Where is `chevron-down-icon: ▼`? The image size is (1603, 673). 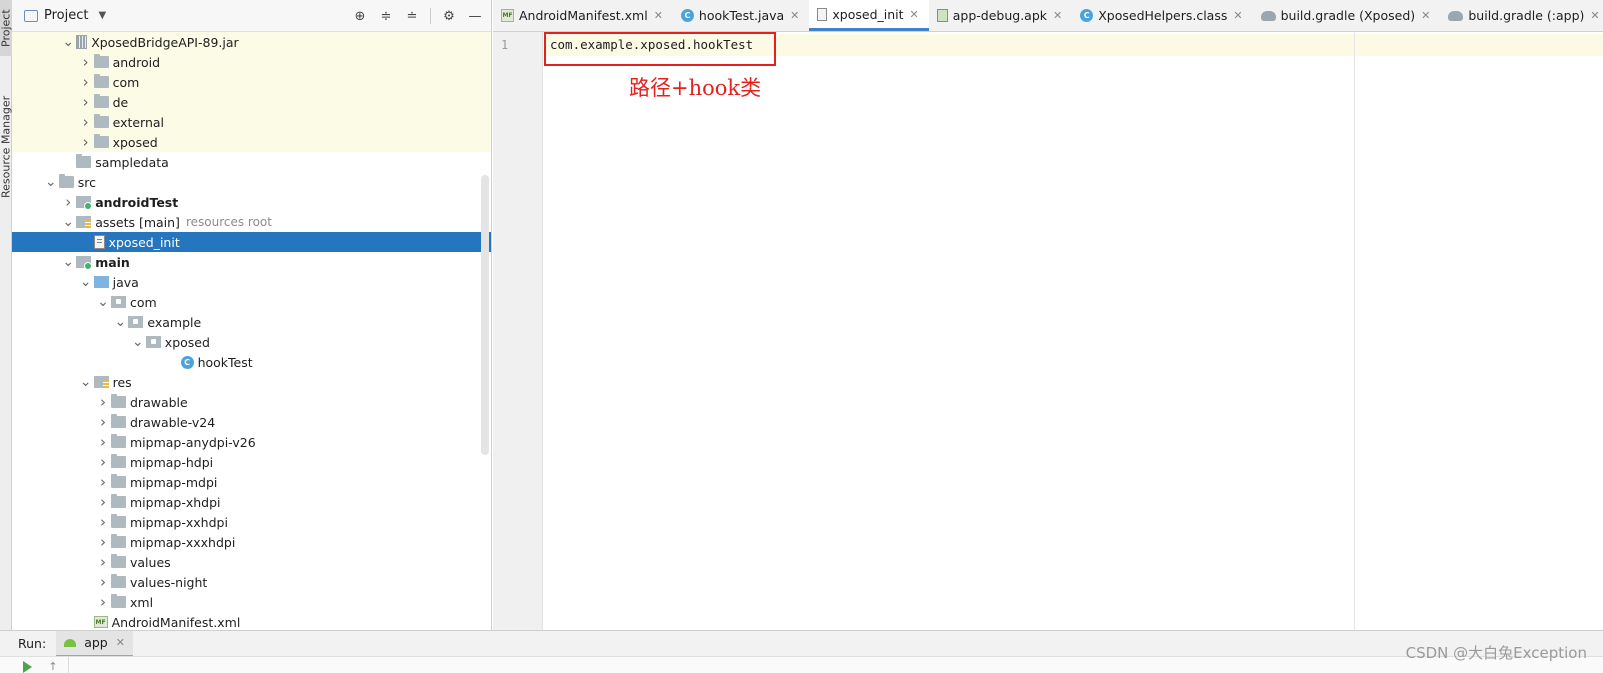 chevron-down-icon: ▼ is located at coordinates (102, 15).